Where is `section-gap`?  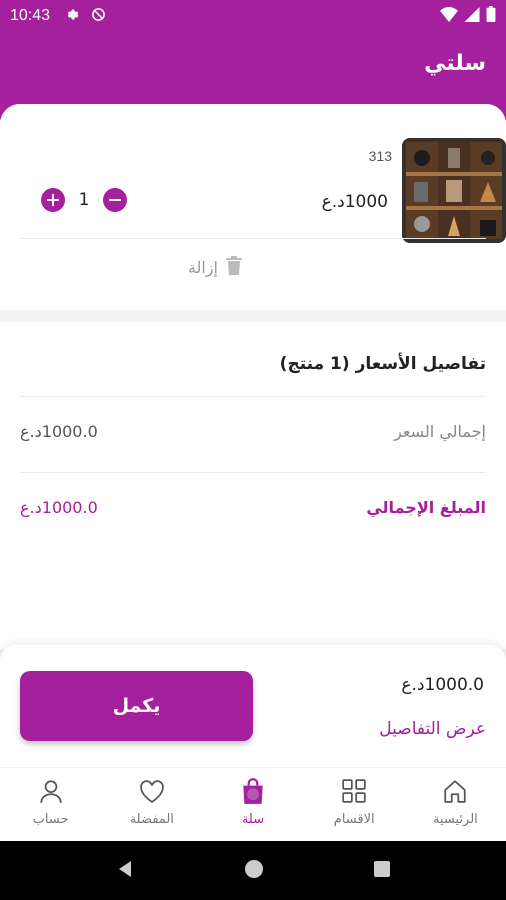
section-gap is located at coordinates (253, 316).